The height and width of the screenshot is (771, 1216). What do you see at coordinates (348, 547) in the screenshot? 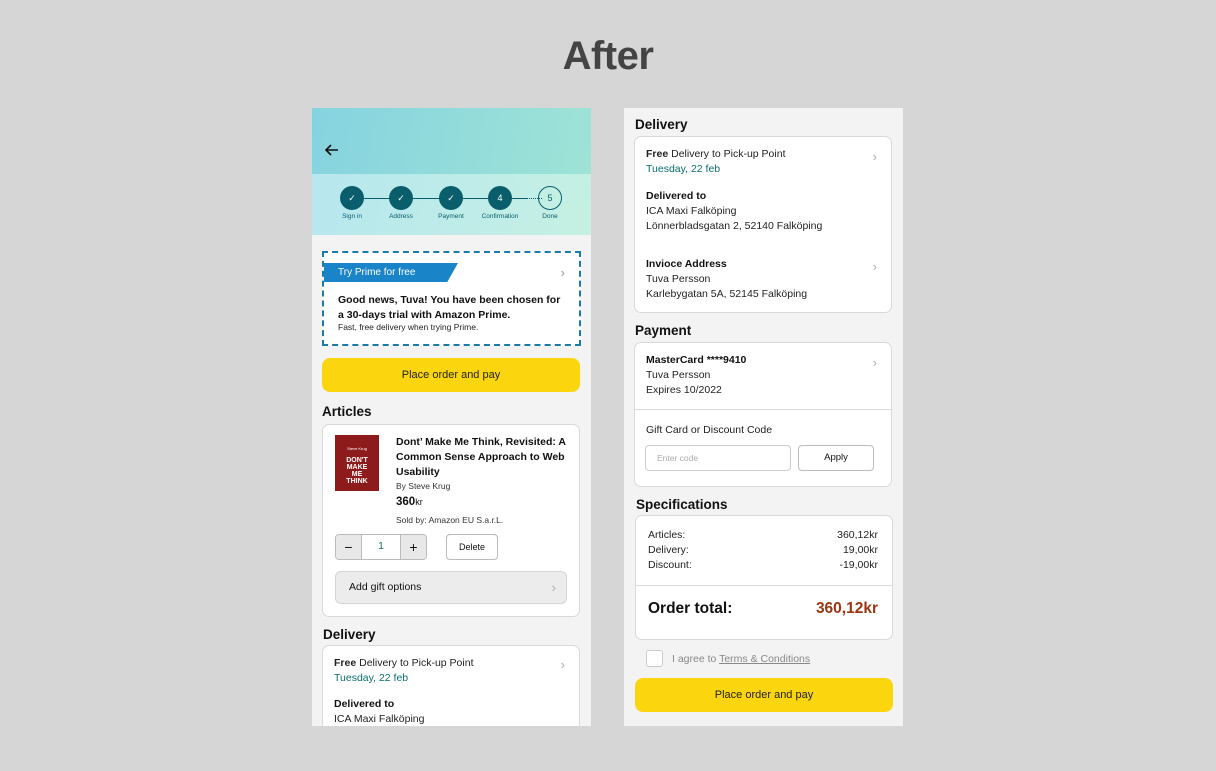
I see `decrease-button: −` at bounding box center [348, 547].